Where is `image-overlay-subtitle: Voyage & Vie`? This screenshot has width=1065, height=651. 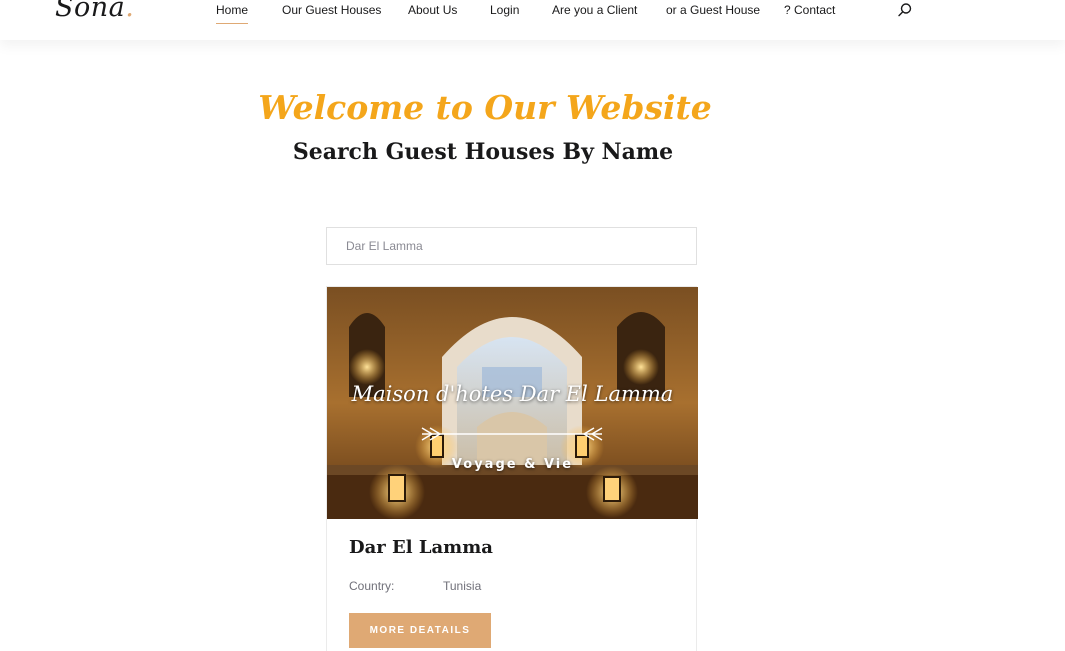 image-overlay-subtitle: Voyage & Vie is located at coordinates (512, 464).